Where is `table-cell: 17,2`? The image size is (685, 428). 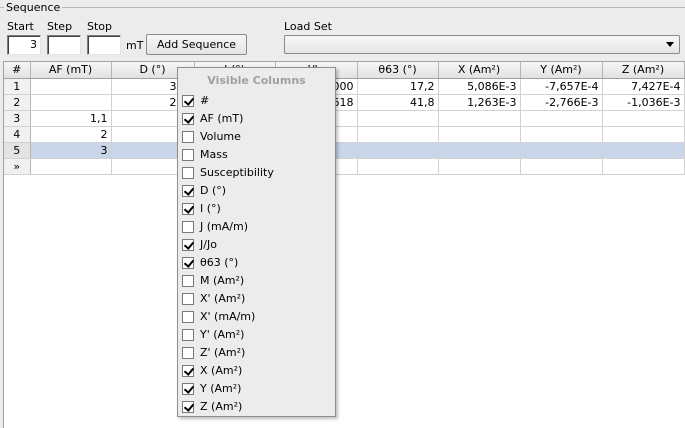 table-cell: 17,2 is located at coordinates (398, 86).